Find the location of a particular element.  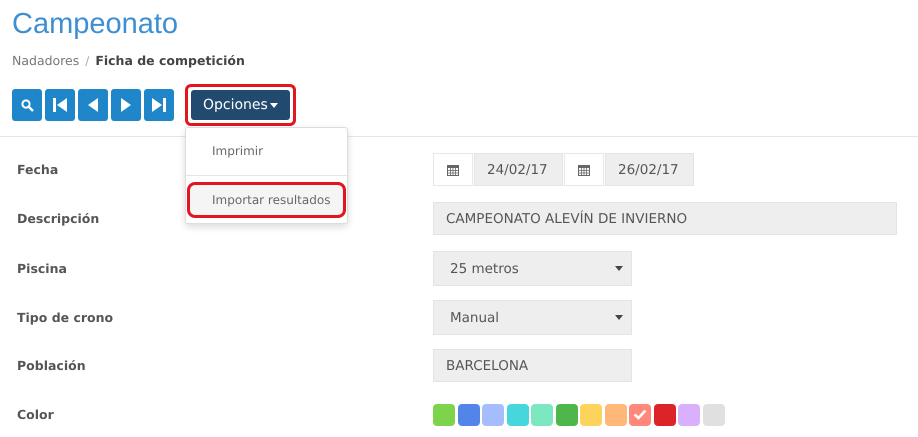

field-label: Color is located at coordinates (36, 414).